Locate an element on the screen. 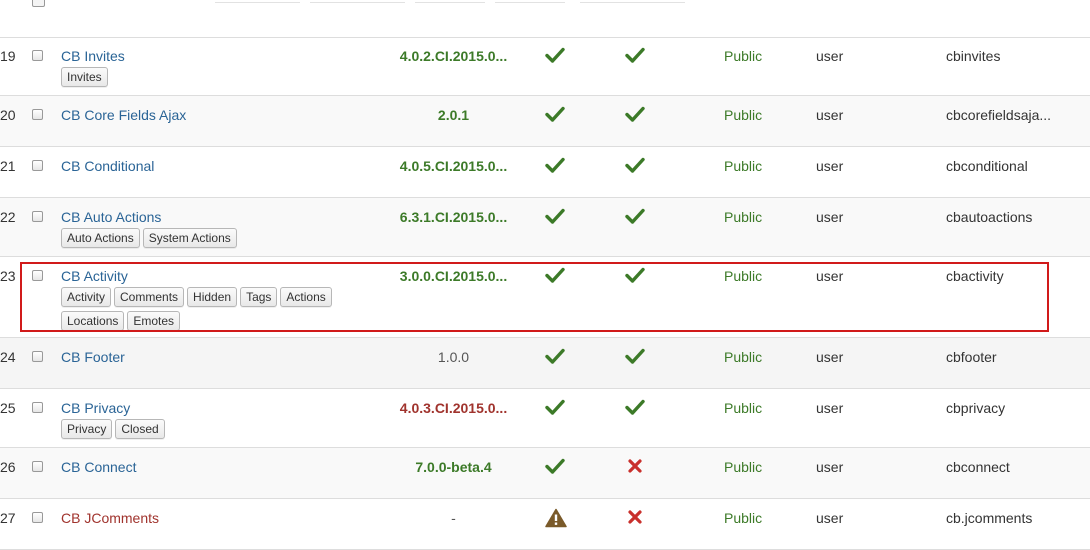  plugin-element: cbautoactions is located at coordinates (989, 217).